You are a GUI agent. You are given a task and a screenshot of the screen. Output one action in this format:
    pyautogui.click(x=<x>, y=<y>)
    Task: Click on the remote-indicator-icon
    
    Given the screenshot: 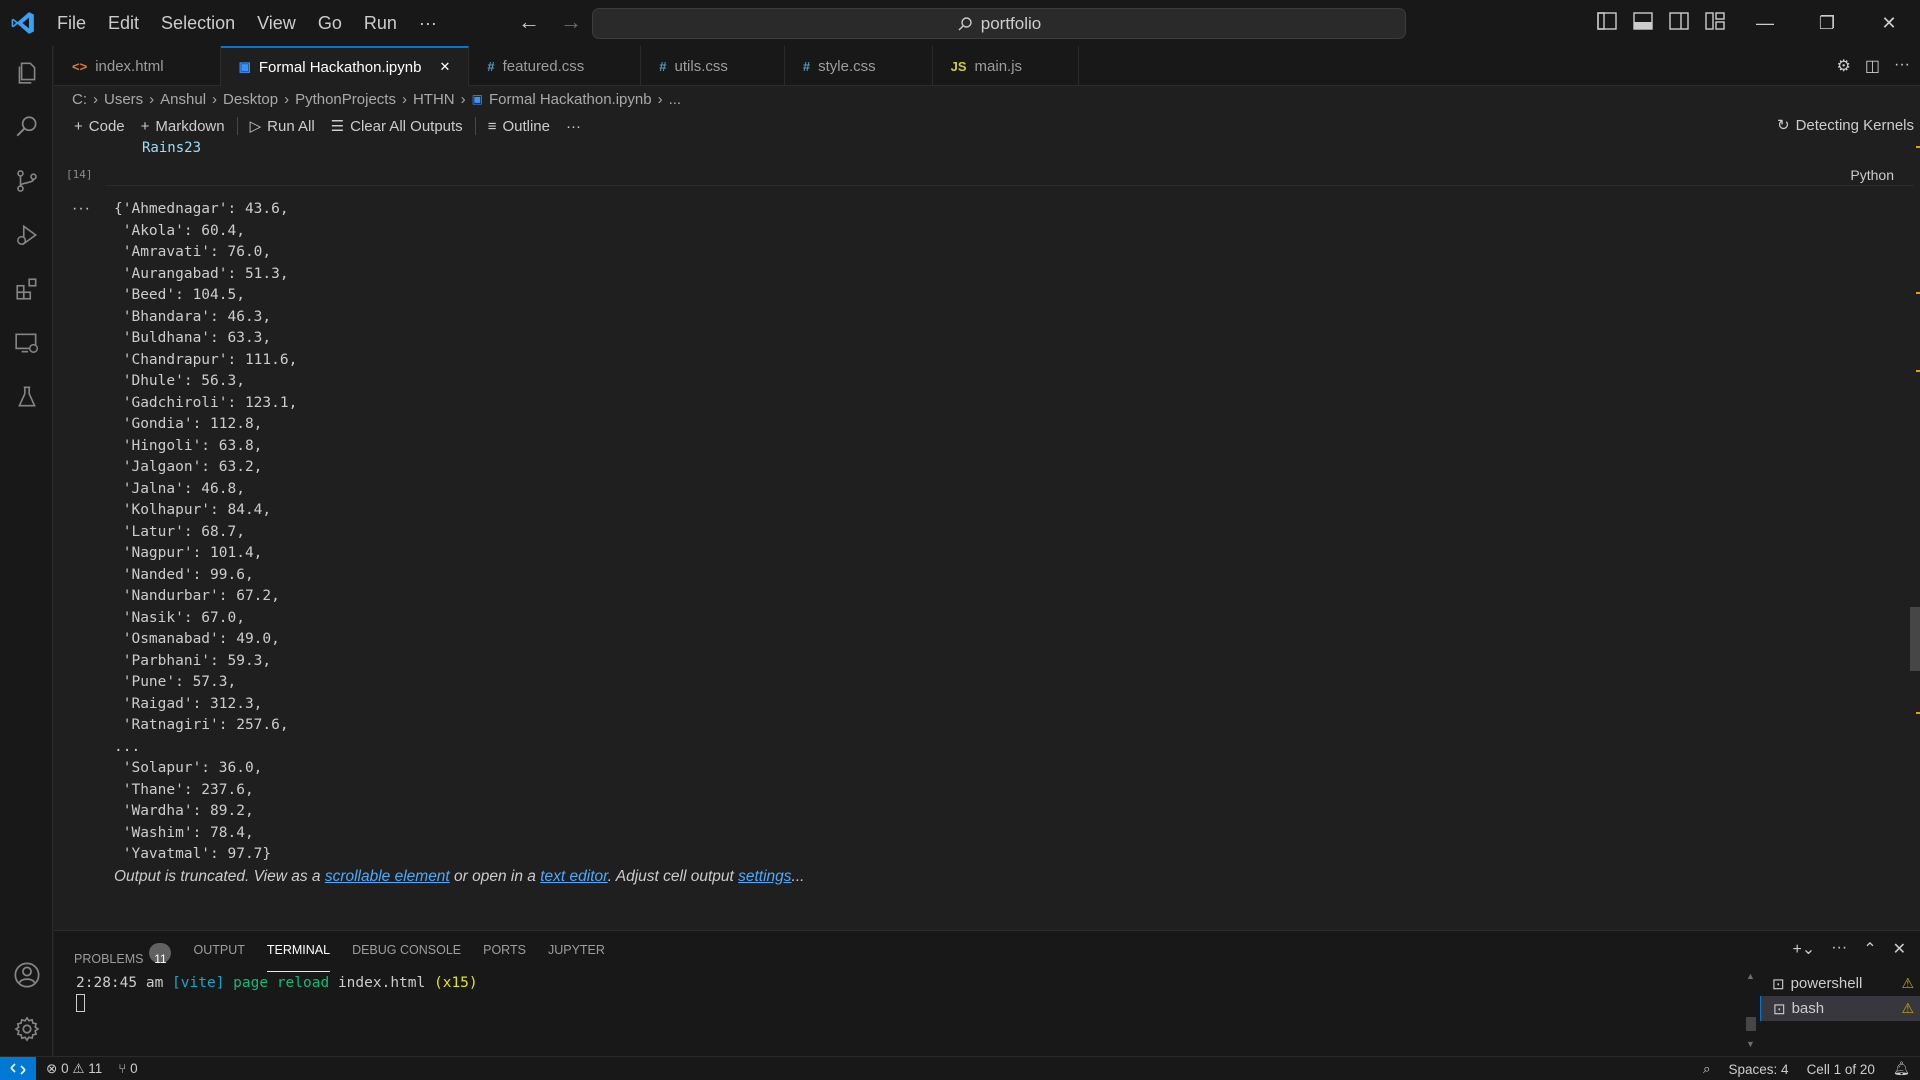 What is the action you would take?
    pyautogui.click(x=18, y=1068)
    